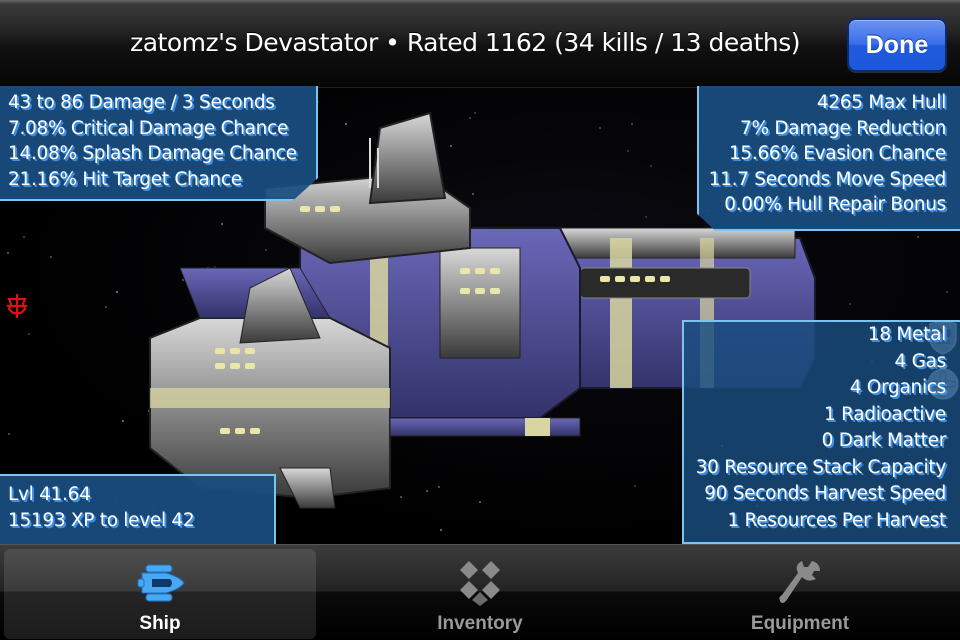 The image size is (960, 640). What do you see at coordinates (837, 153) in the screenshot?
I see `stat-evasion: 15.66% Evasion Chance` at bounding box center [837, 153].